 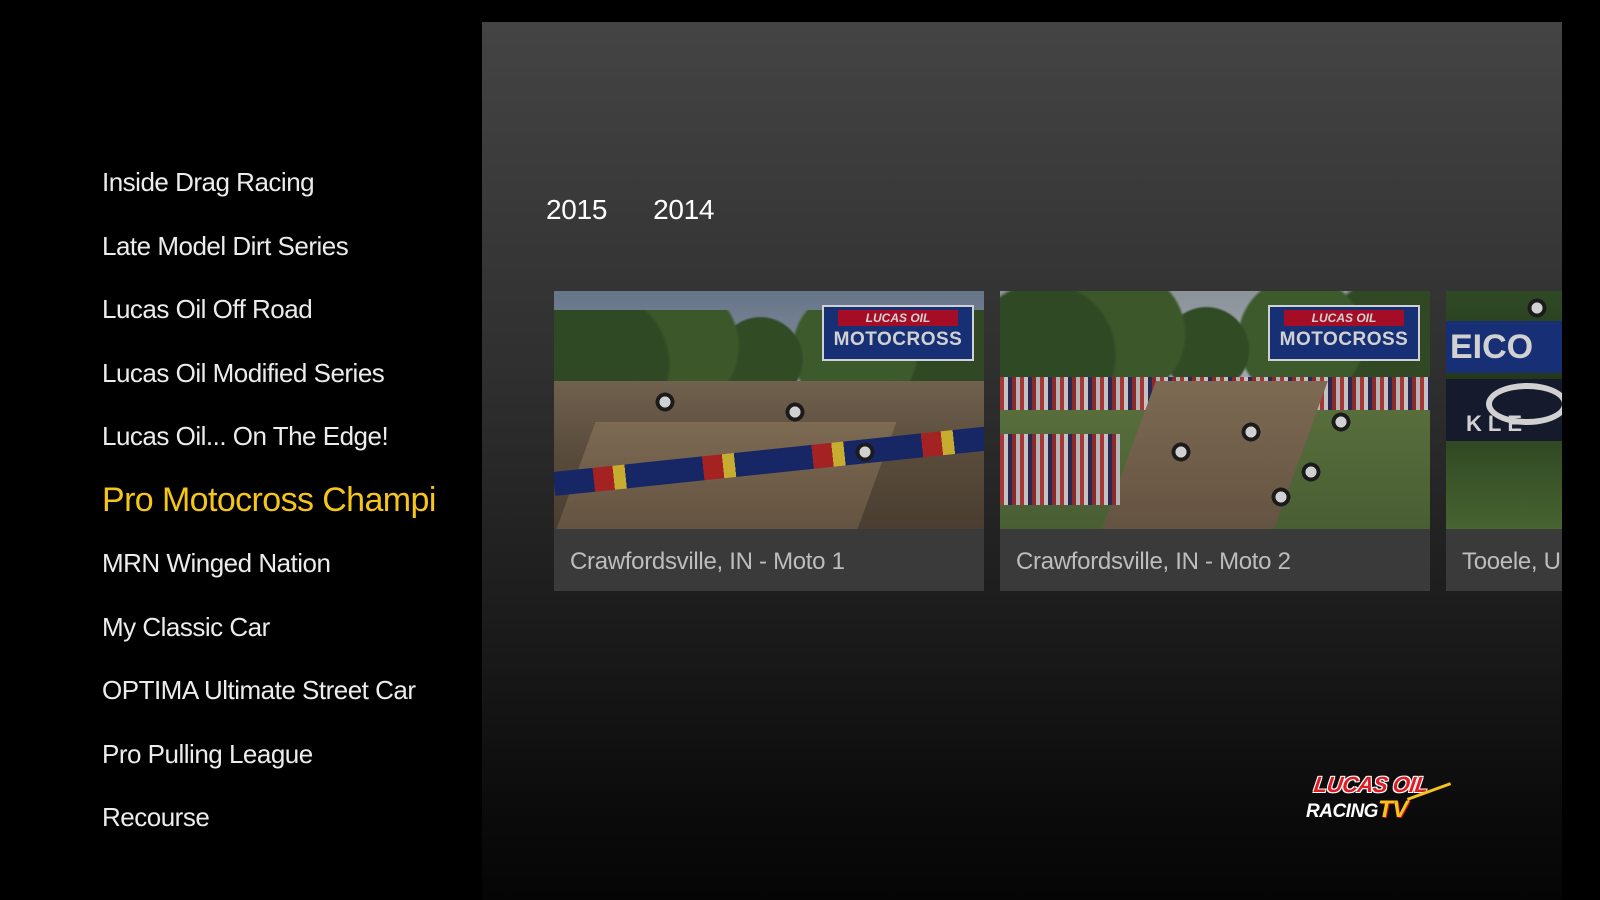 I want to click on tab-year-2015: 2015, so click(x=576, y=210).